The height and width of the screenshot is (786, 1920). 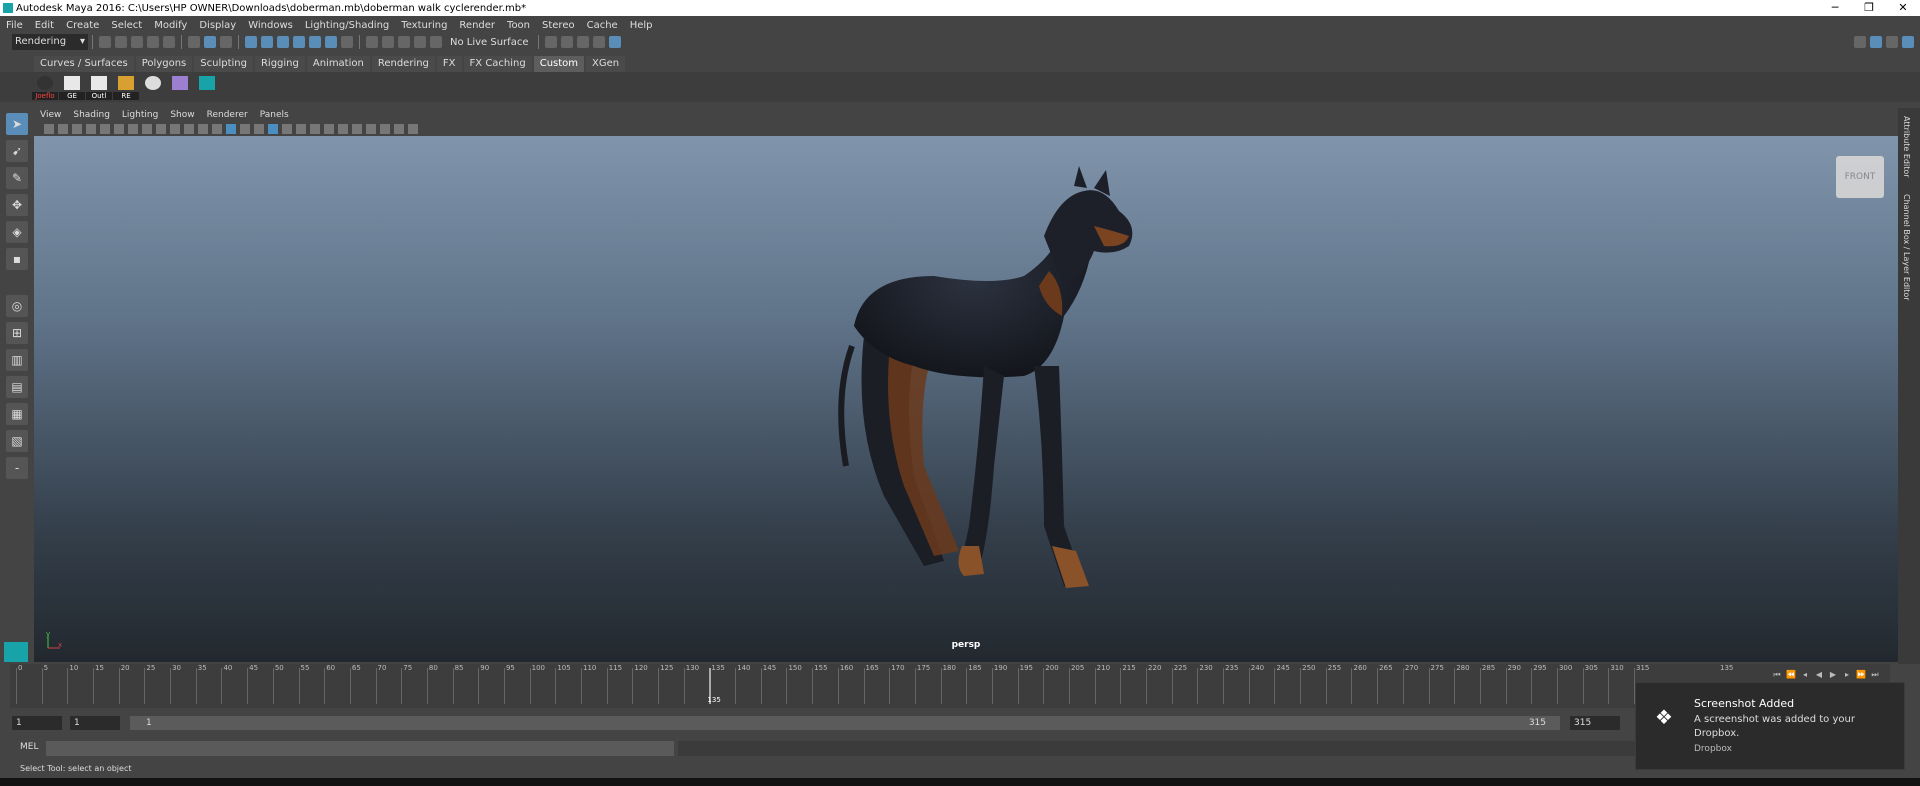 What do you see at coordinates (615, 42) in the screenshot?
I see `hypershade-icon` at bounding box center [615, 42].